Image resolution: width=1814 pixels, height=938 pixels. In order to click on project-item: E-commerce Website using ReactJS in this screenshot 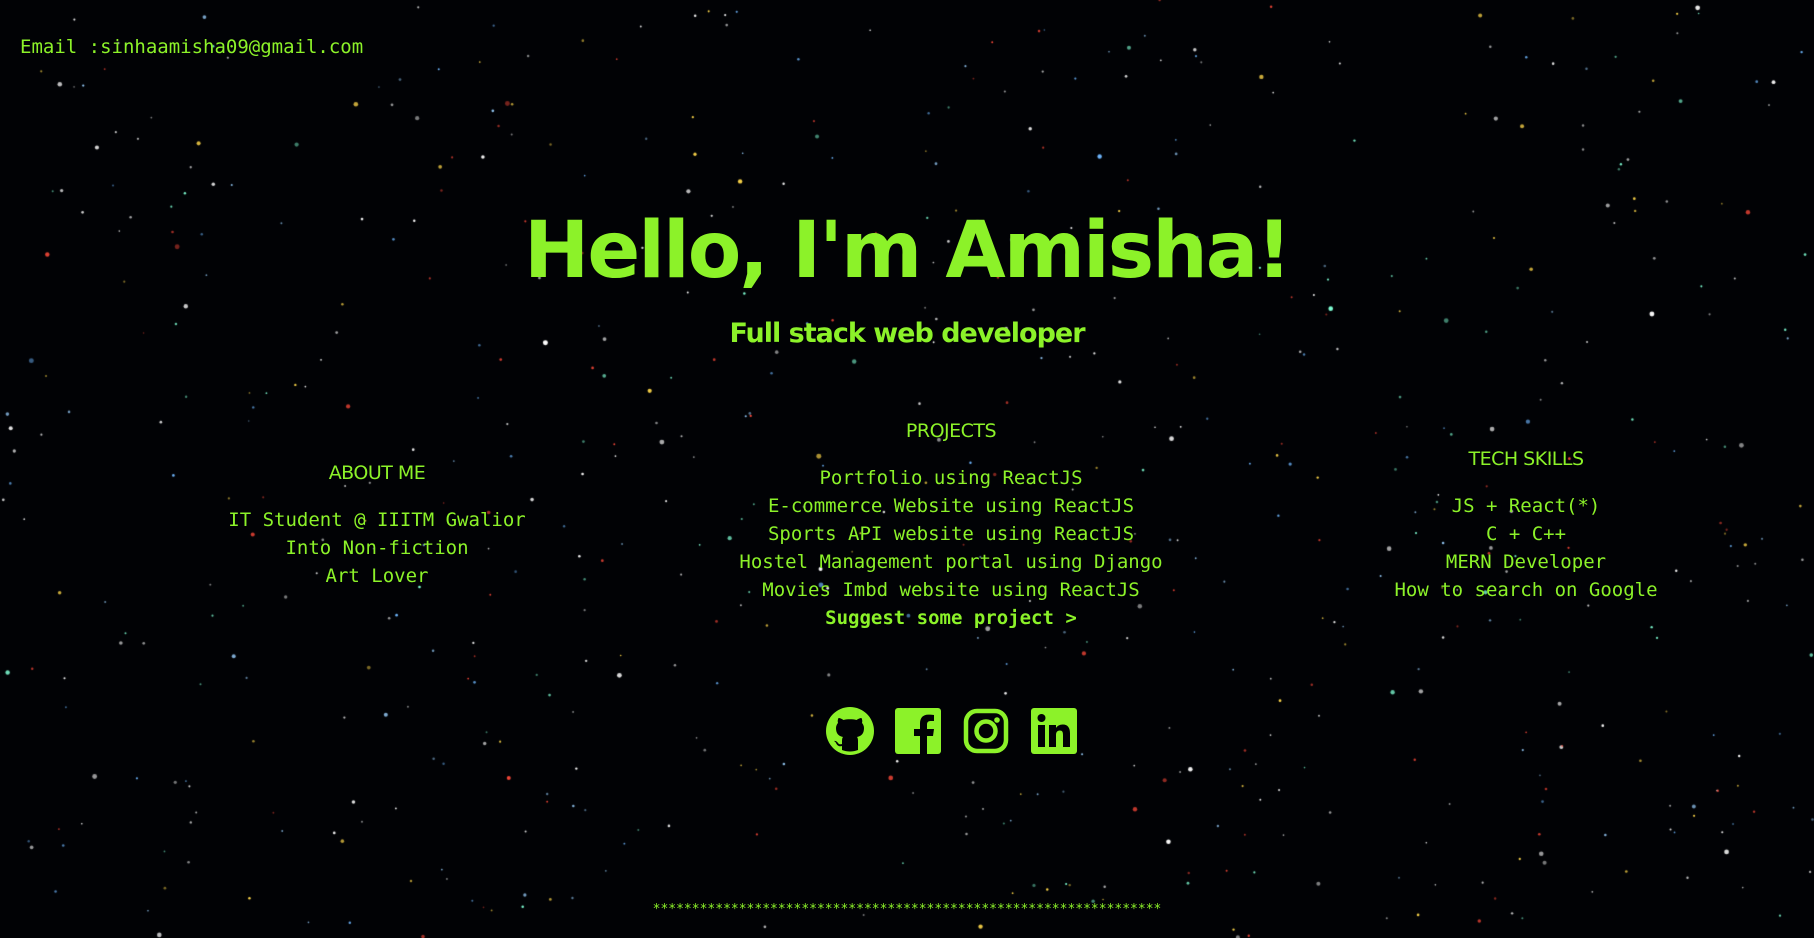, I will do `click(951, 506)`.